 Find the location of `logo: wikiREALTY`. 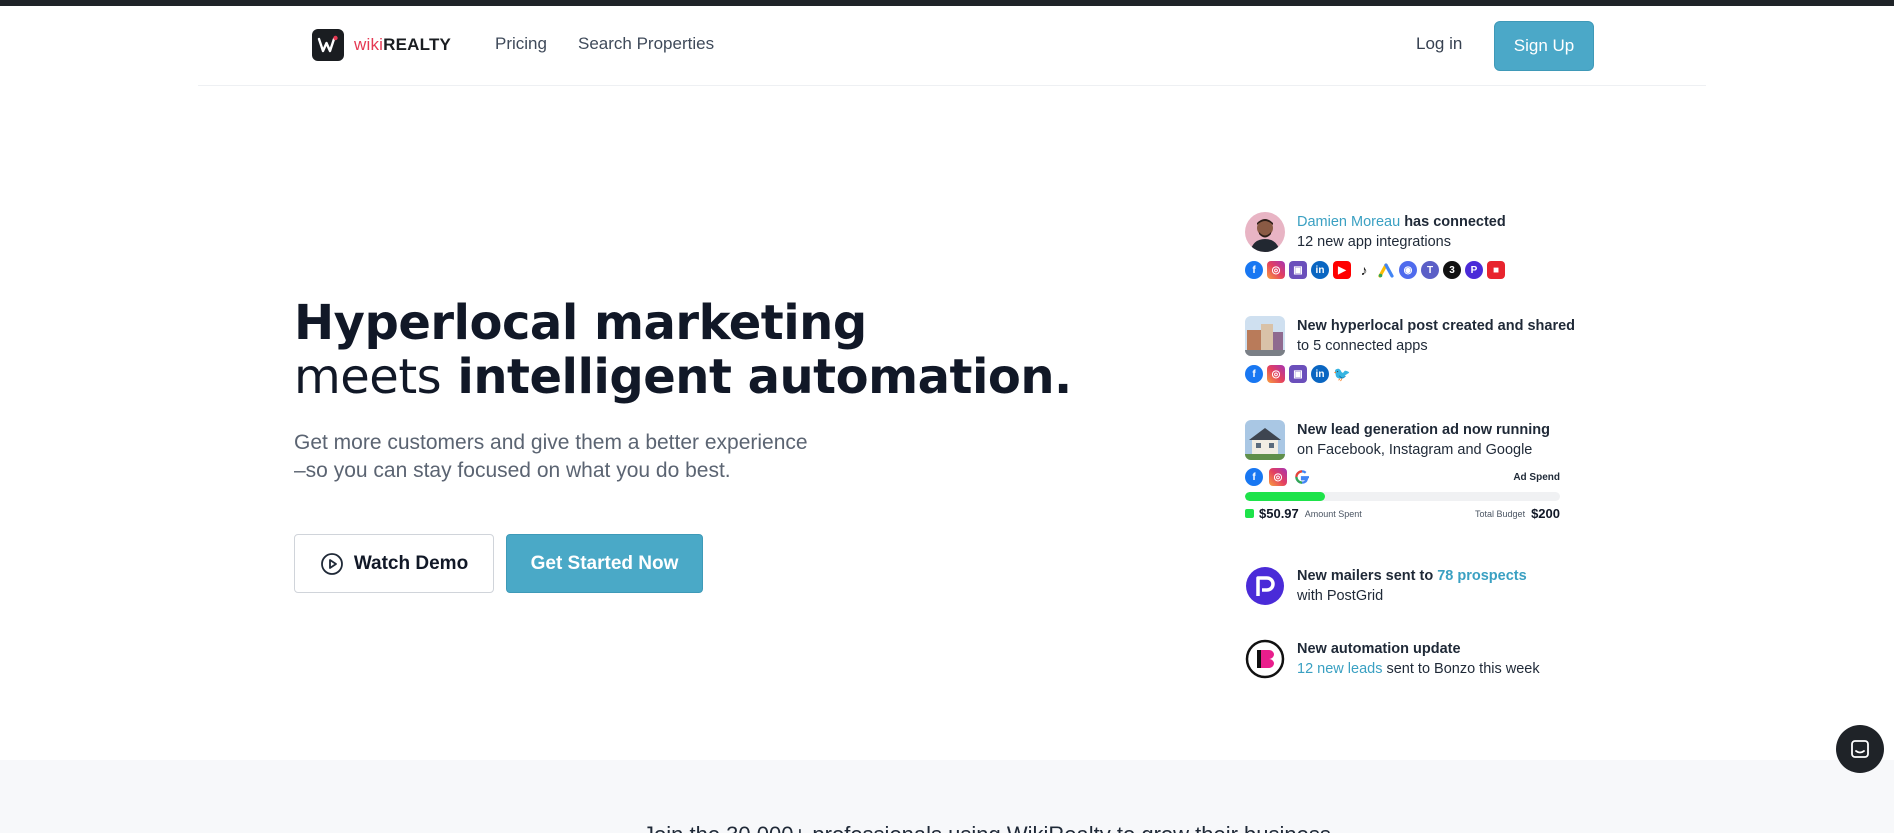

logo: wikiREALTY is located at coordinates (381, 45).